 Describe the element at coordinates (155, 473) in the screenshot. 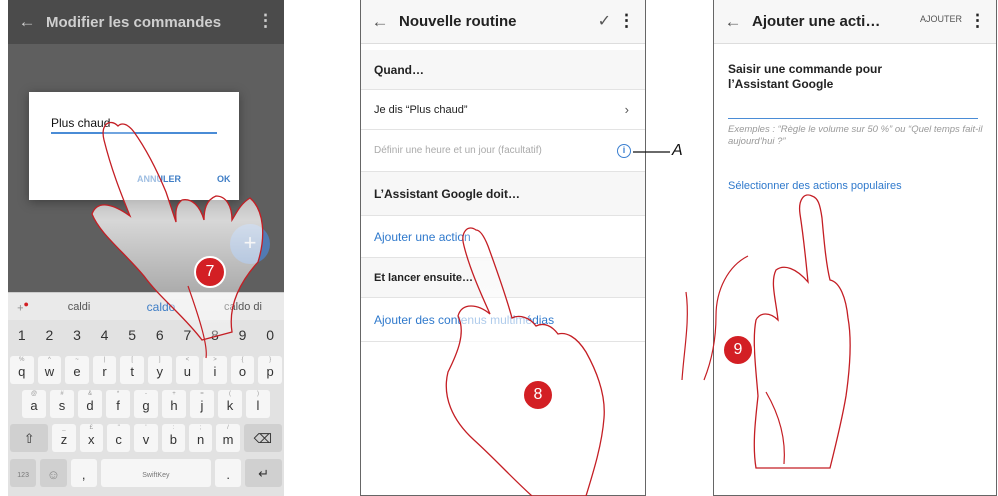

I see `space-key: SwiftKey` at that location.